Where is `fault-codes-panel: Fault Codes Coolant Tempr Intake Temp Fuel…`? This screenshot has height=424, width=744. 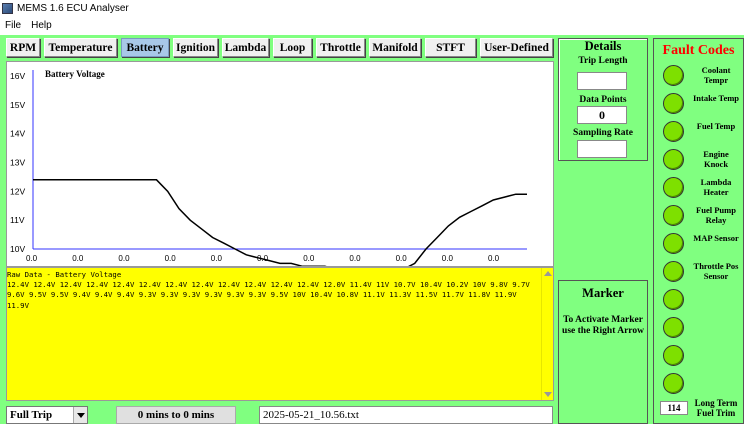
fault-codes-panel: Fault Codes Coolant Tempr Intake Temp Fuel… is located at coordinates (698, 231).